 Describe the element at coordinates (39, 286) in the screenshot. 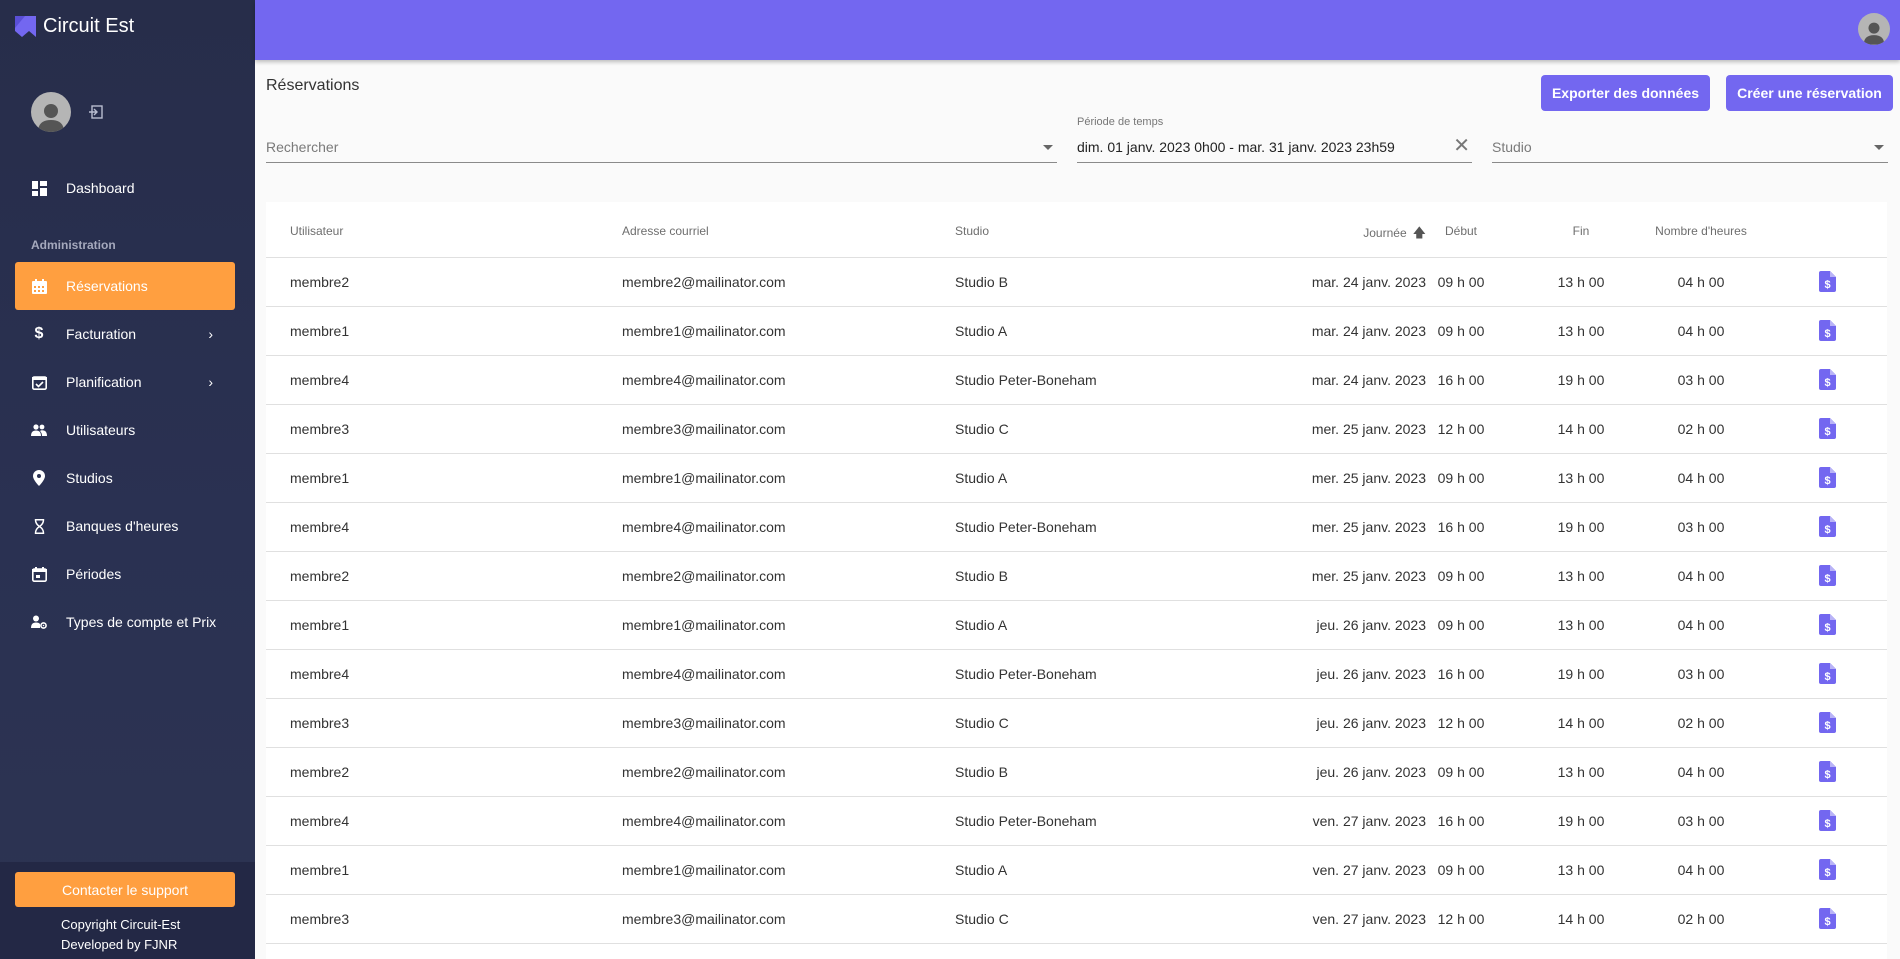

I see `calendar-icon` at that location.